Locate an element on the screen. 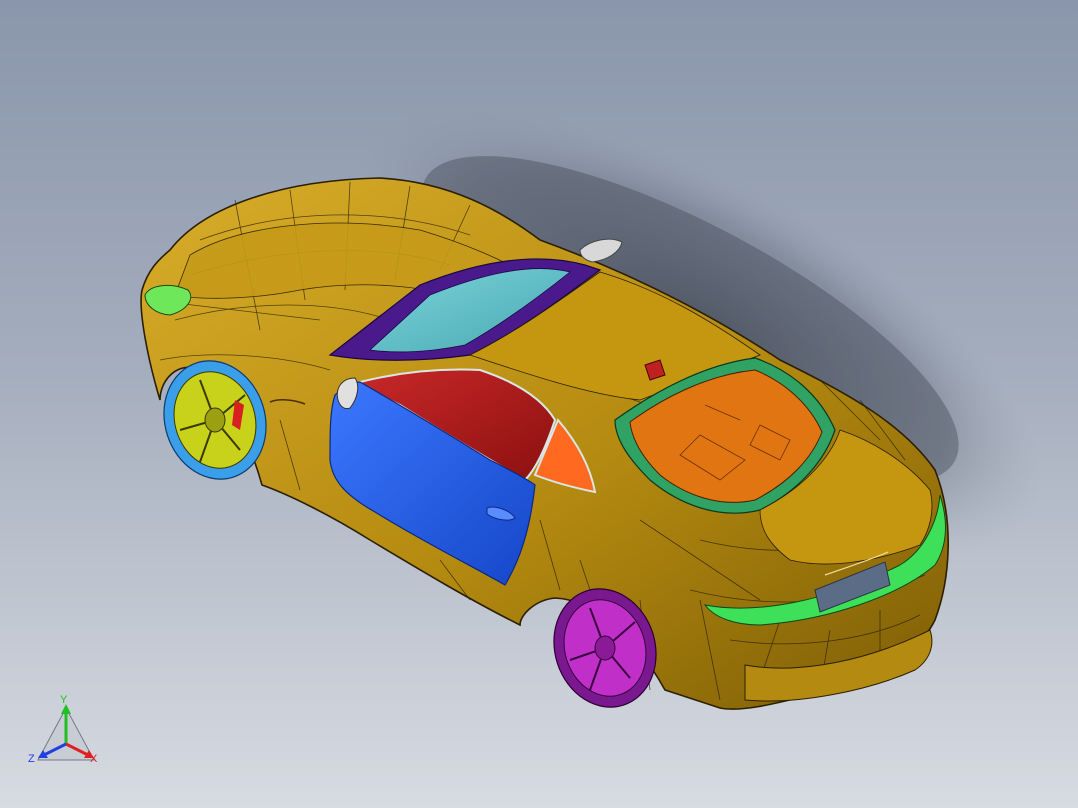 The height and width of the screenshot is (808, 1078). y-axis-label: Y is located at coordinates (64, 700).